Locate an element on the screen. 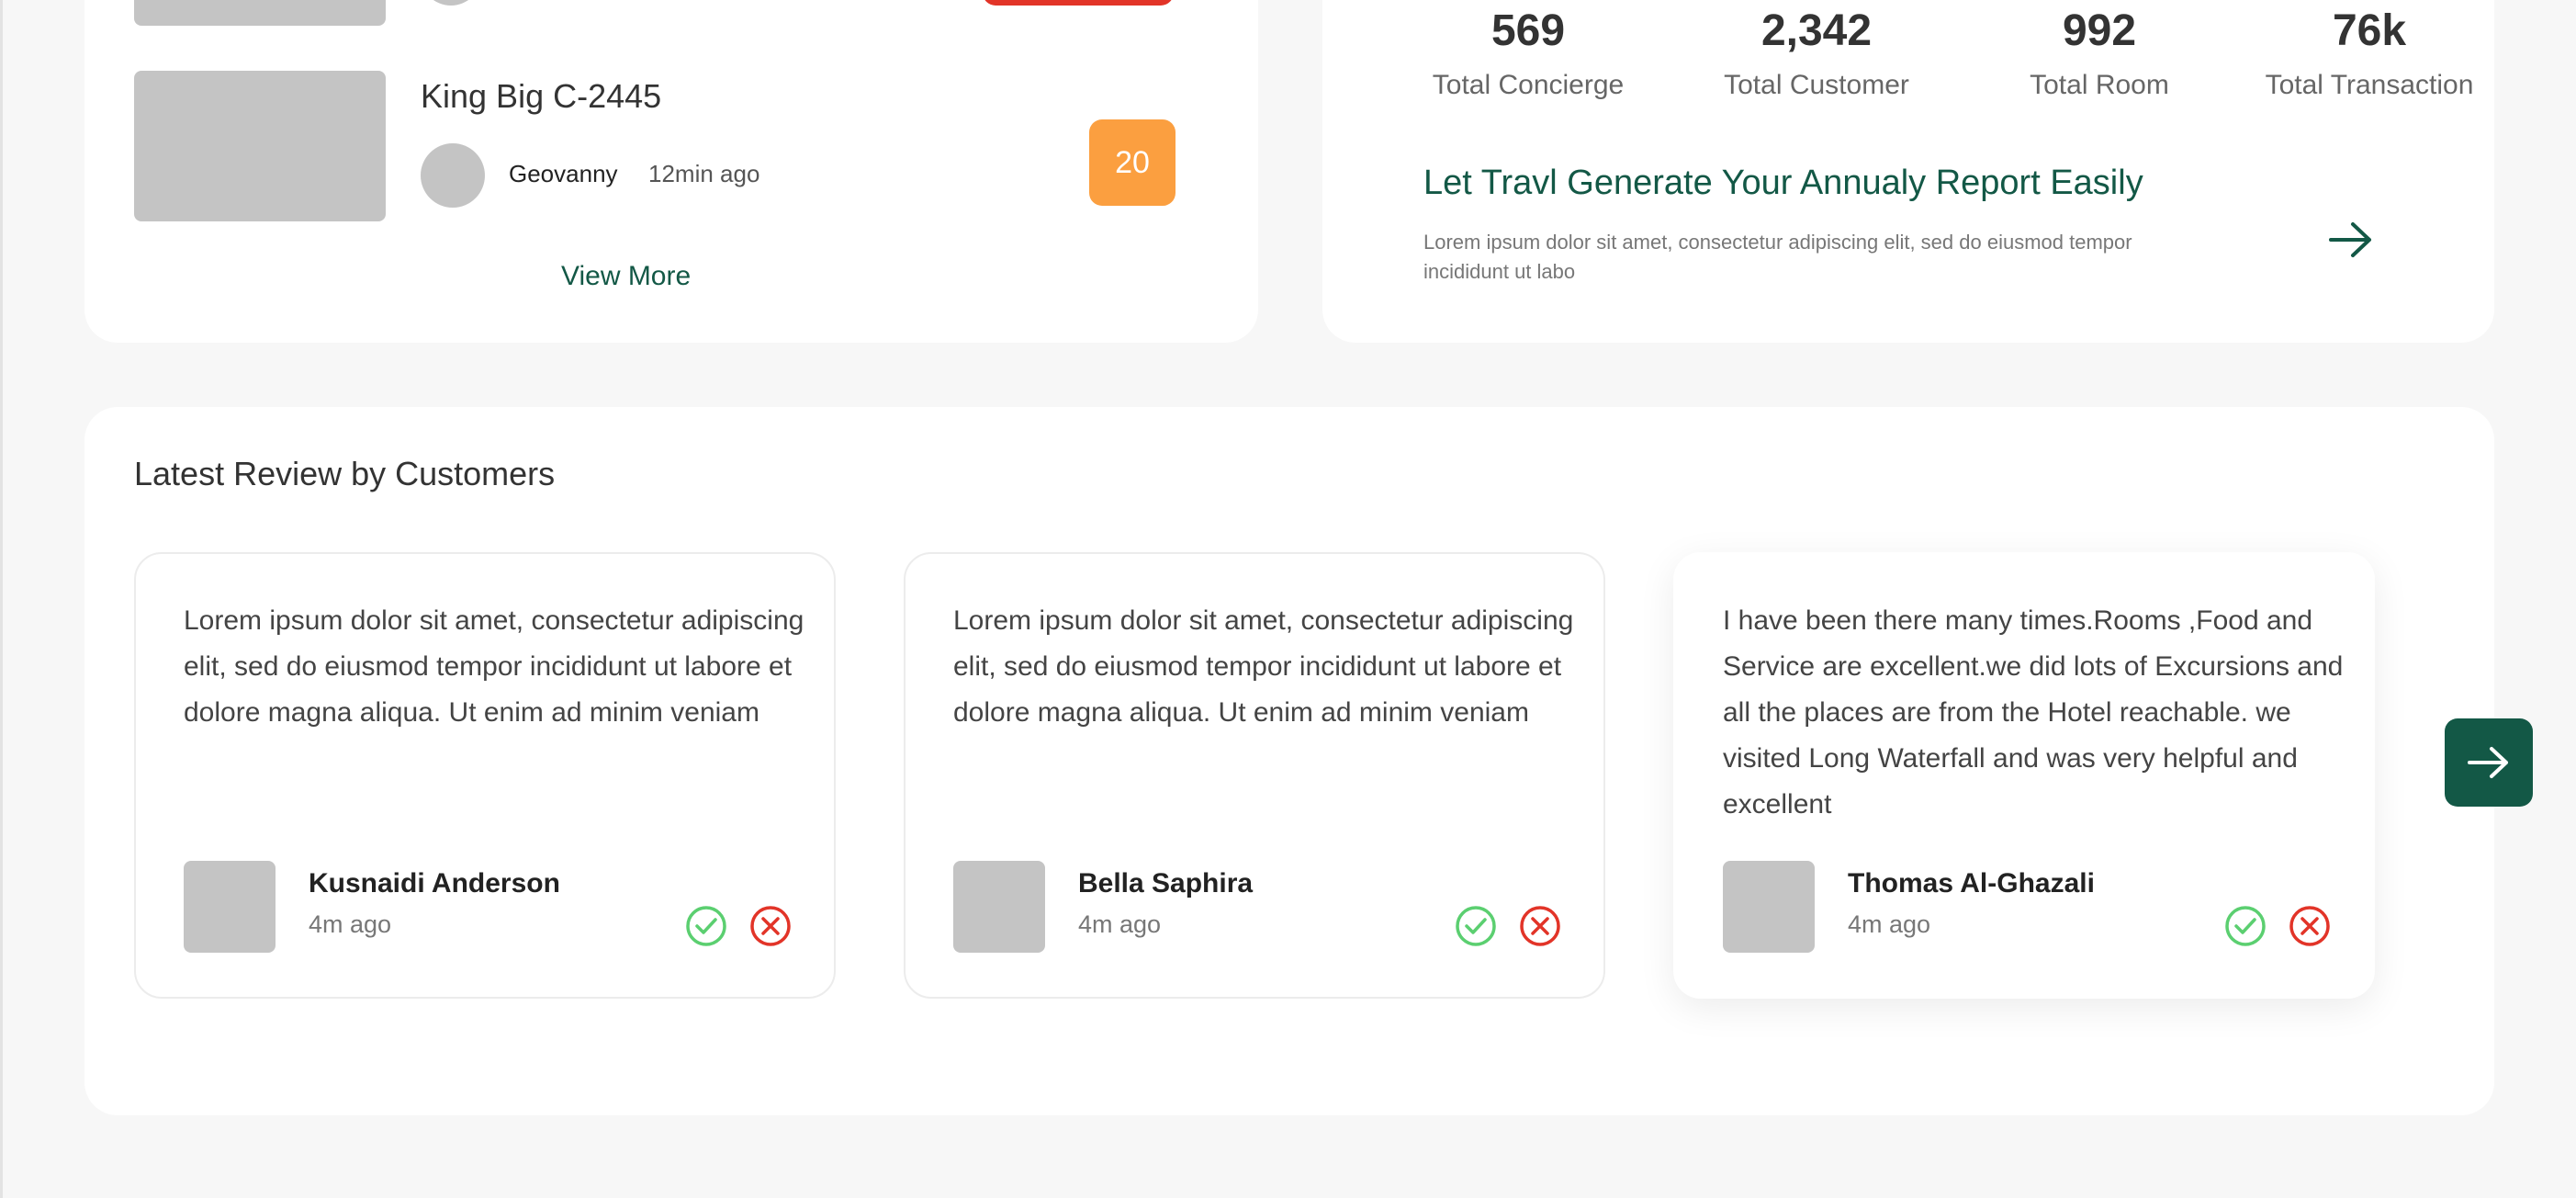 The height and width of the screenshot is (1198, 2576). stat-total-customer: 2,342 Total Customer is located at coordinates (1816, 53).